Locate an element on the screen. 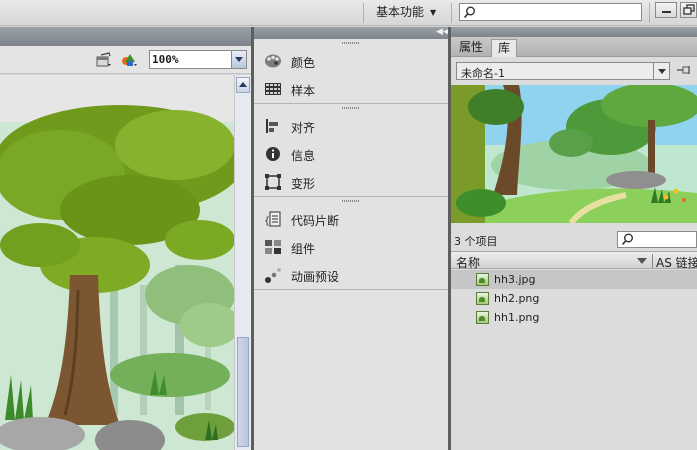 The height and width of the screenshot is (450, 697). panel-group-align: 对齐 信息 变形 is located at coordinates (351, 150).